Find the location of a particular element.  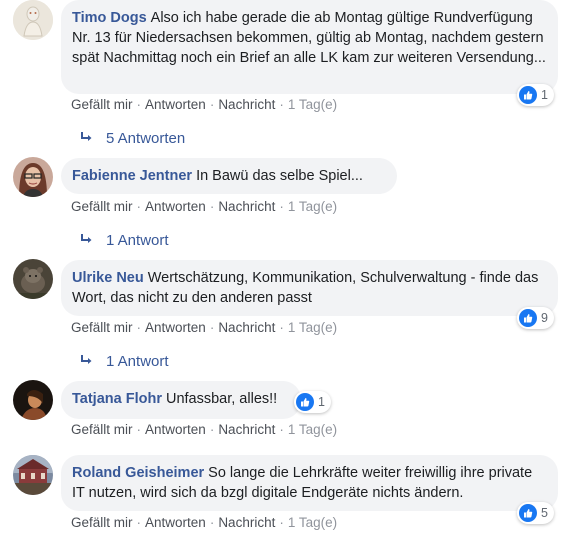

replies-label: 5 Antworten is located at coordinates (146, 138).